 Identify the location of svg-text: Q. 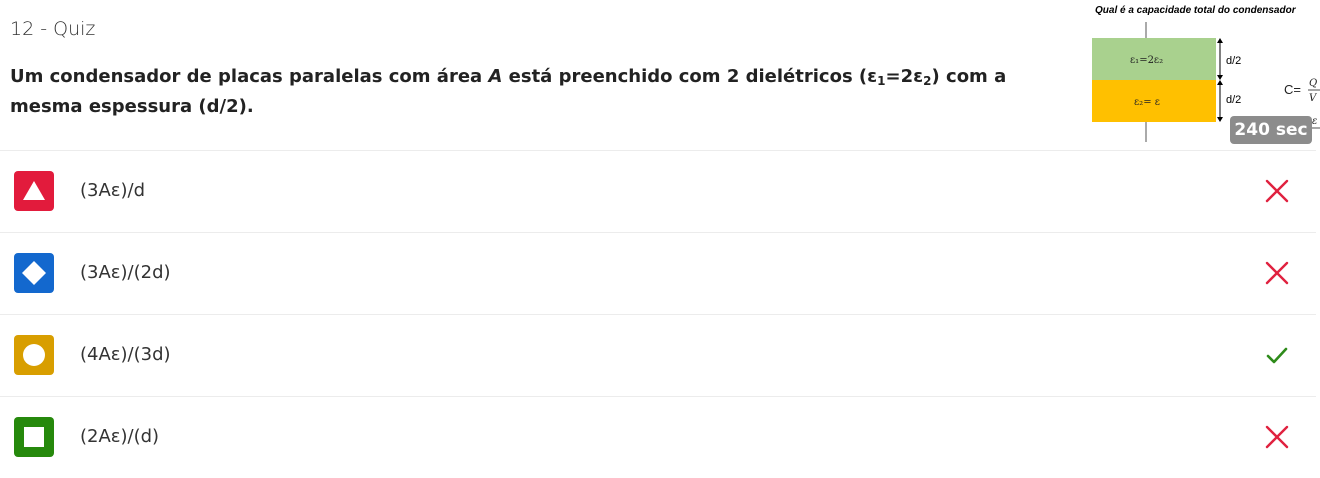
(1313, 83).